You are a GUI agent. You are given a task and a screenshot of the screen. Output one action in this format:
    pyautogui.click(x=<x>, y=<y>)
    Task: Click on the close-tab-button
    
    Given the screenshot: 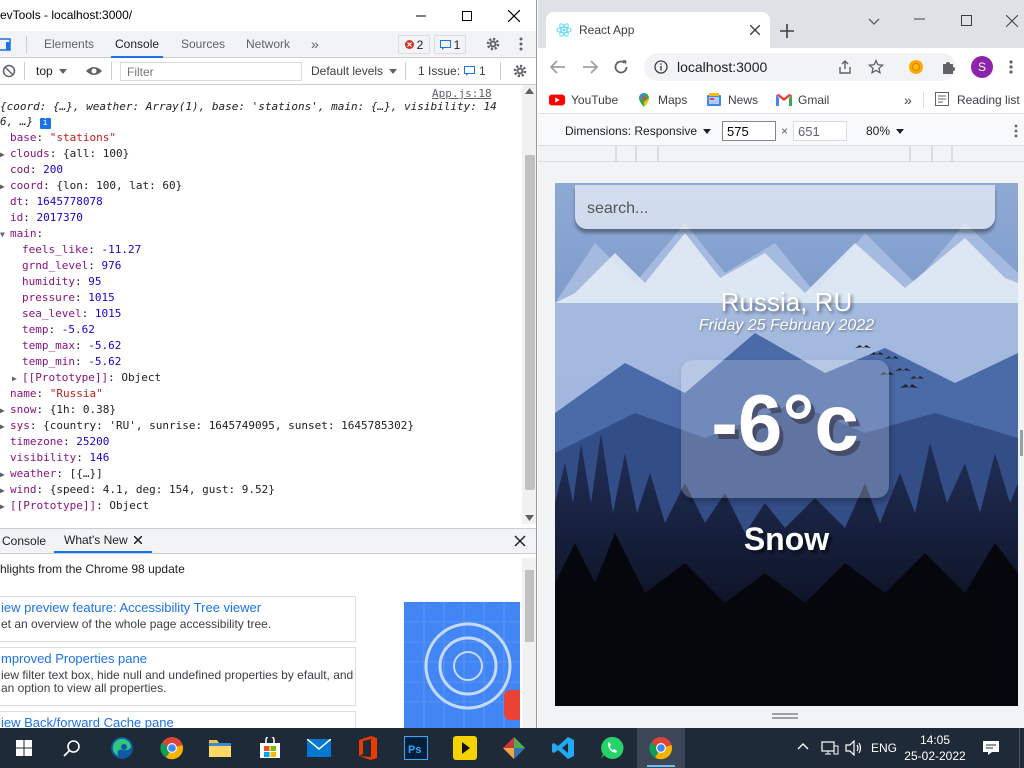 What is the action you would take?
    pyautogui.click(x=755, y=30)
    